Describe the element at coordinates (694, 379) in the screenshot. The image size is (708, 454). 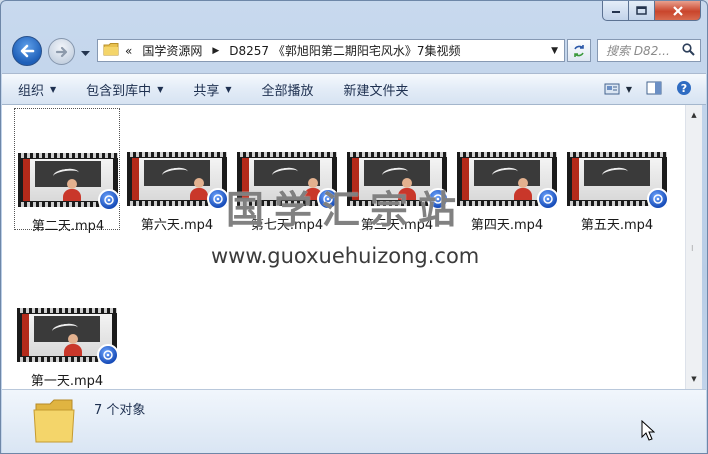
I see `scroll-down-arrow-icon: ▼` at that location.